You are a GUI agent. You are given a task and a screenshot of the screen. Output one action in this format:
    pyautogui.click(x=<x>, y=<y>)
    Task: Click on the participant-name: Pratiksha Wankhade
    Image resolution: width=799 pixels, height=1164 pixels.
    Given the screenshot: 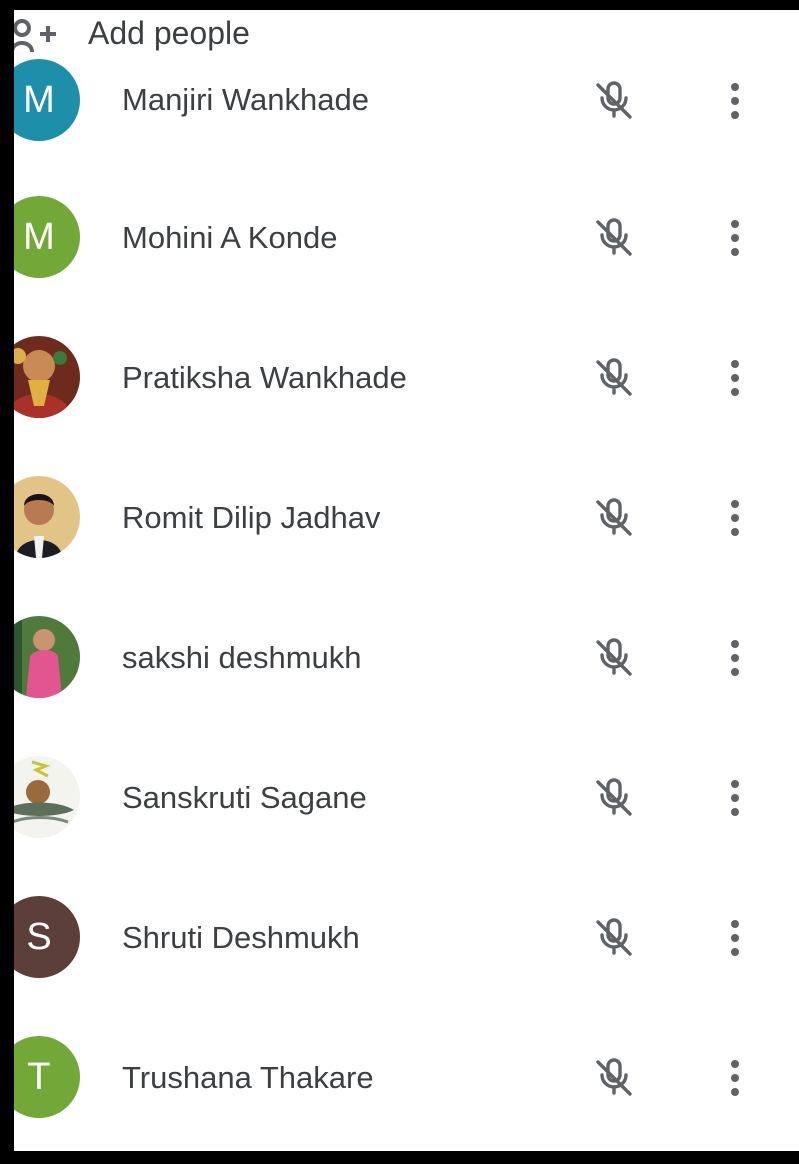 What is the action you would take?
    pyautogui.click(x=264, y=377)
    